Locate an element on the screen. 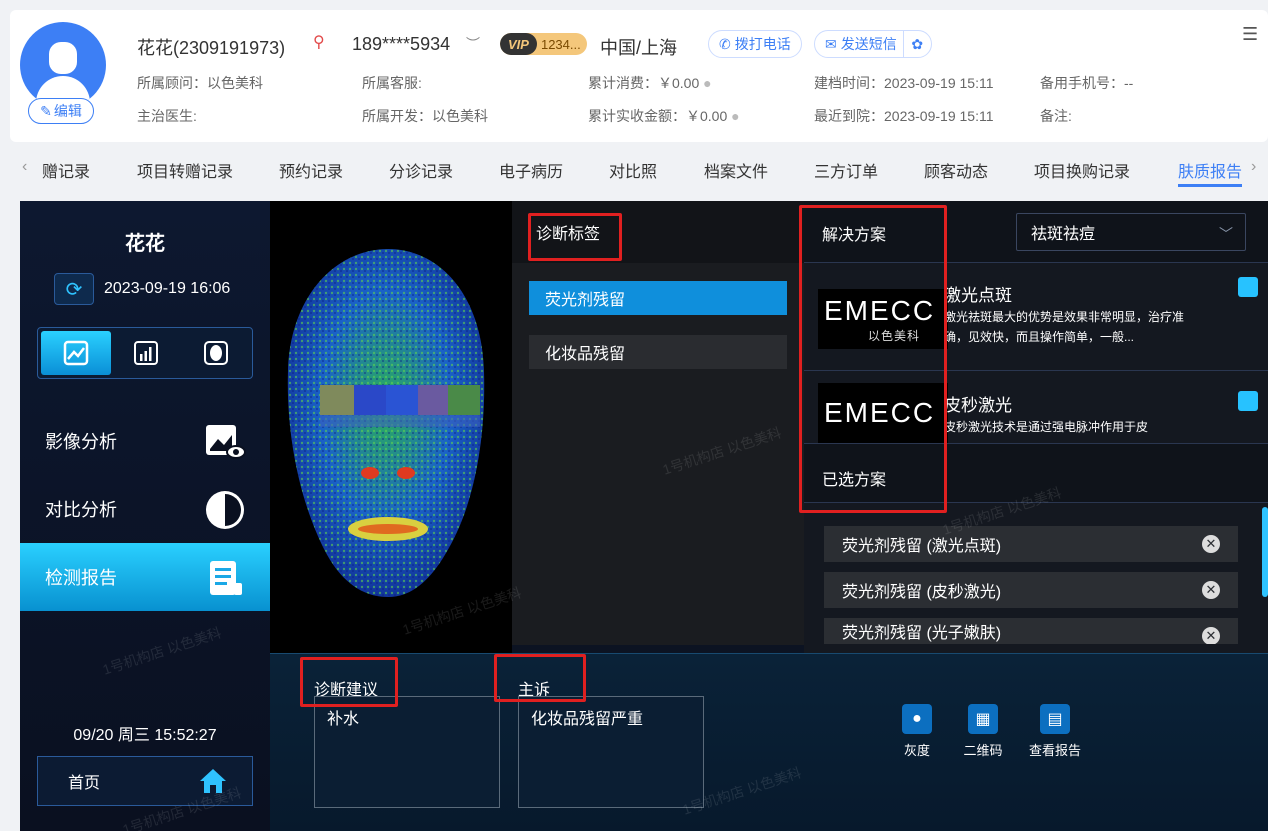 Image resolution: width=1268 pixels, height=831 pixels. backup-phone: 备用手机号：-- is located at coordinates (1087, 83).